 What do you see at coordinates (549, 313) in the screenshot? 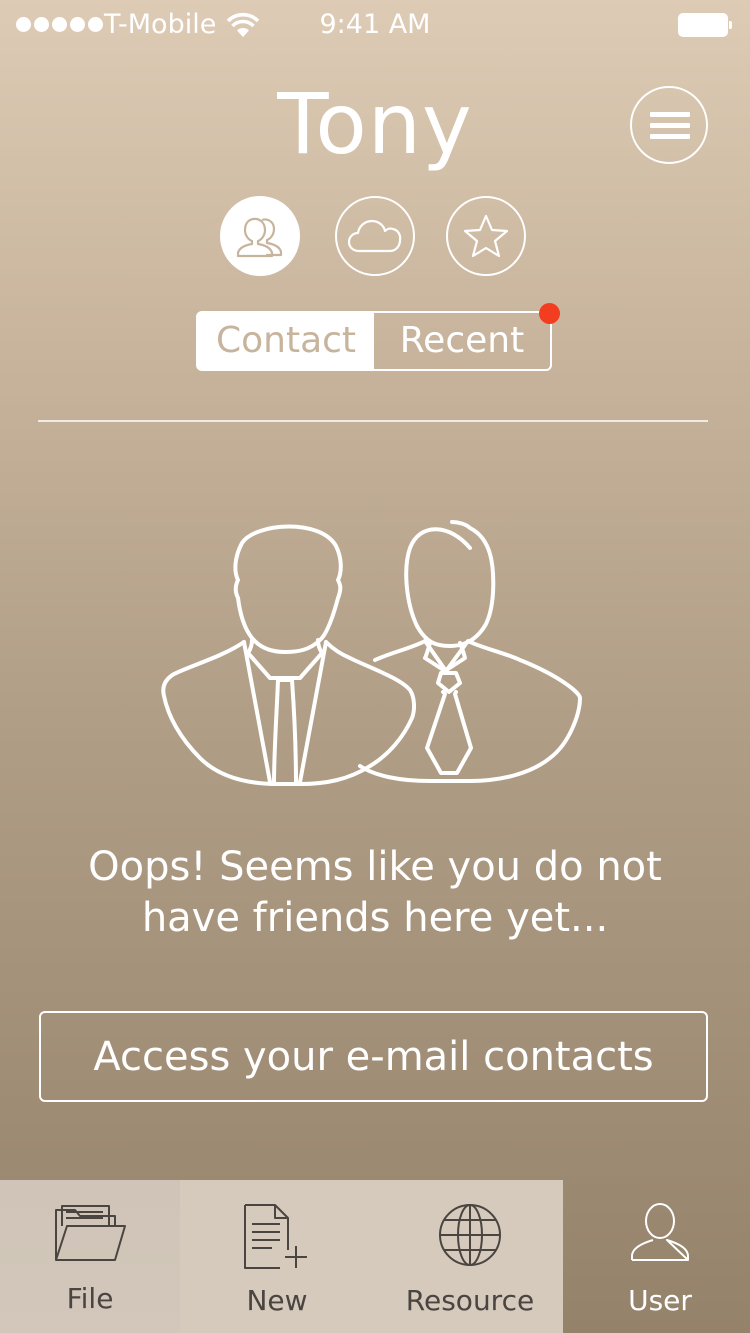
I see `notification-badge` at bounding box center [549, 313].